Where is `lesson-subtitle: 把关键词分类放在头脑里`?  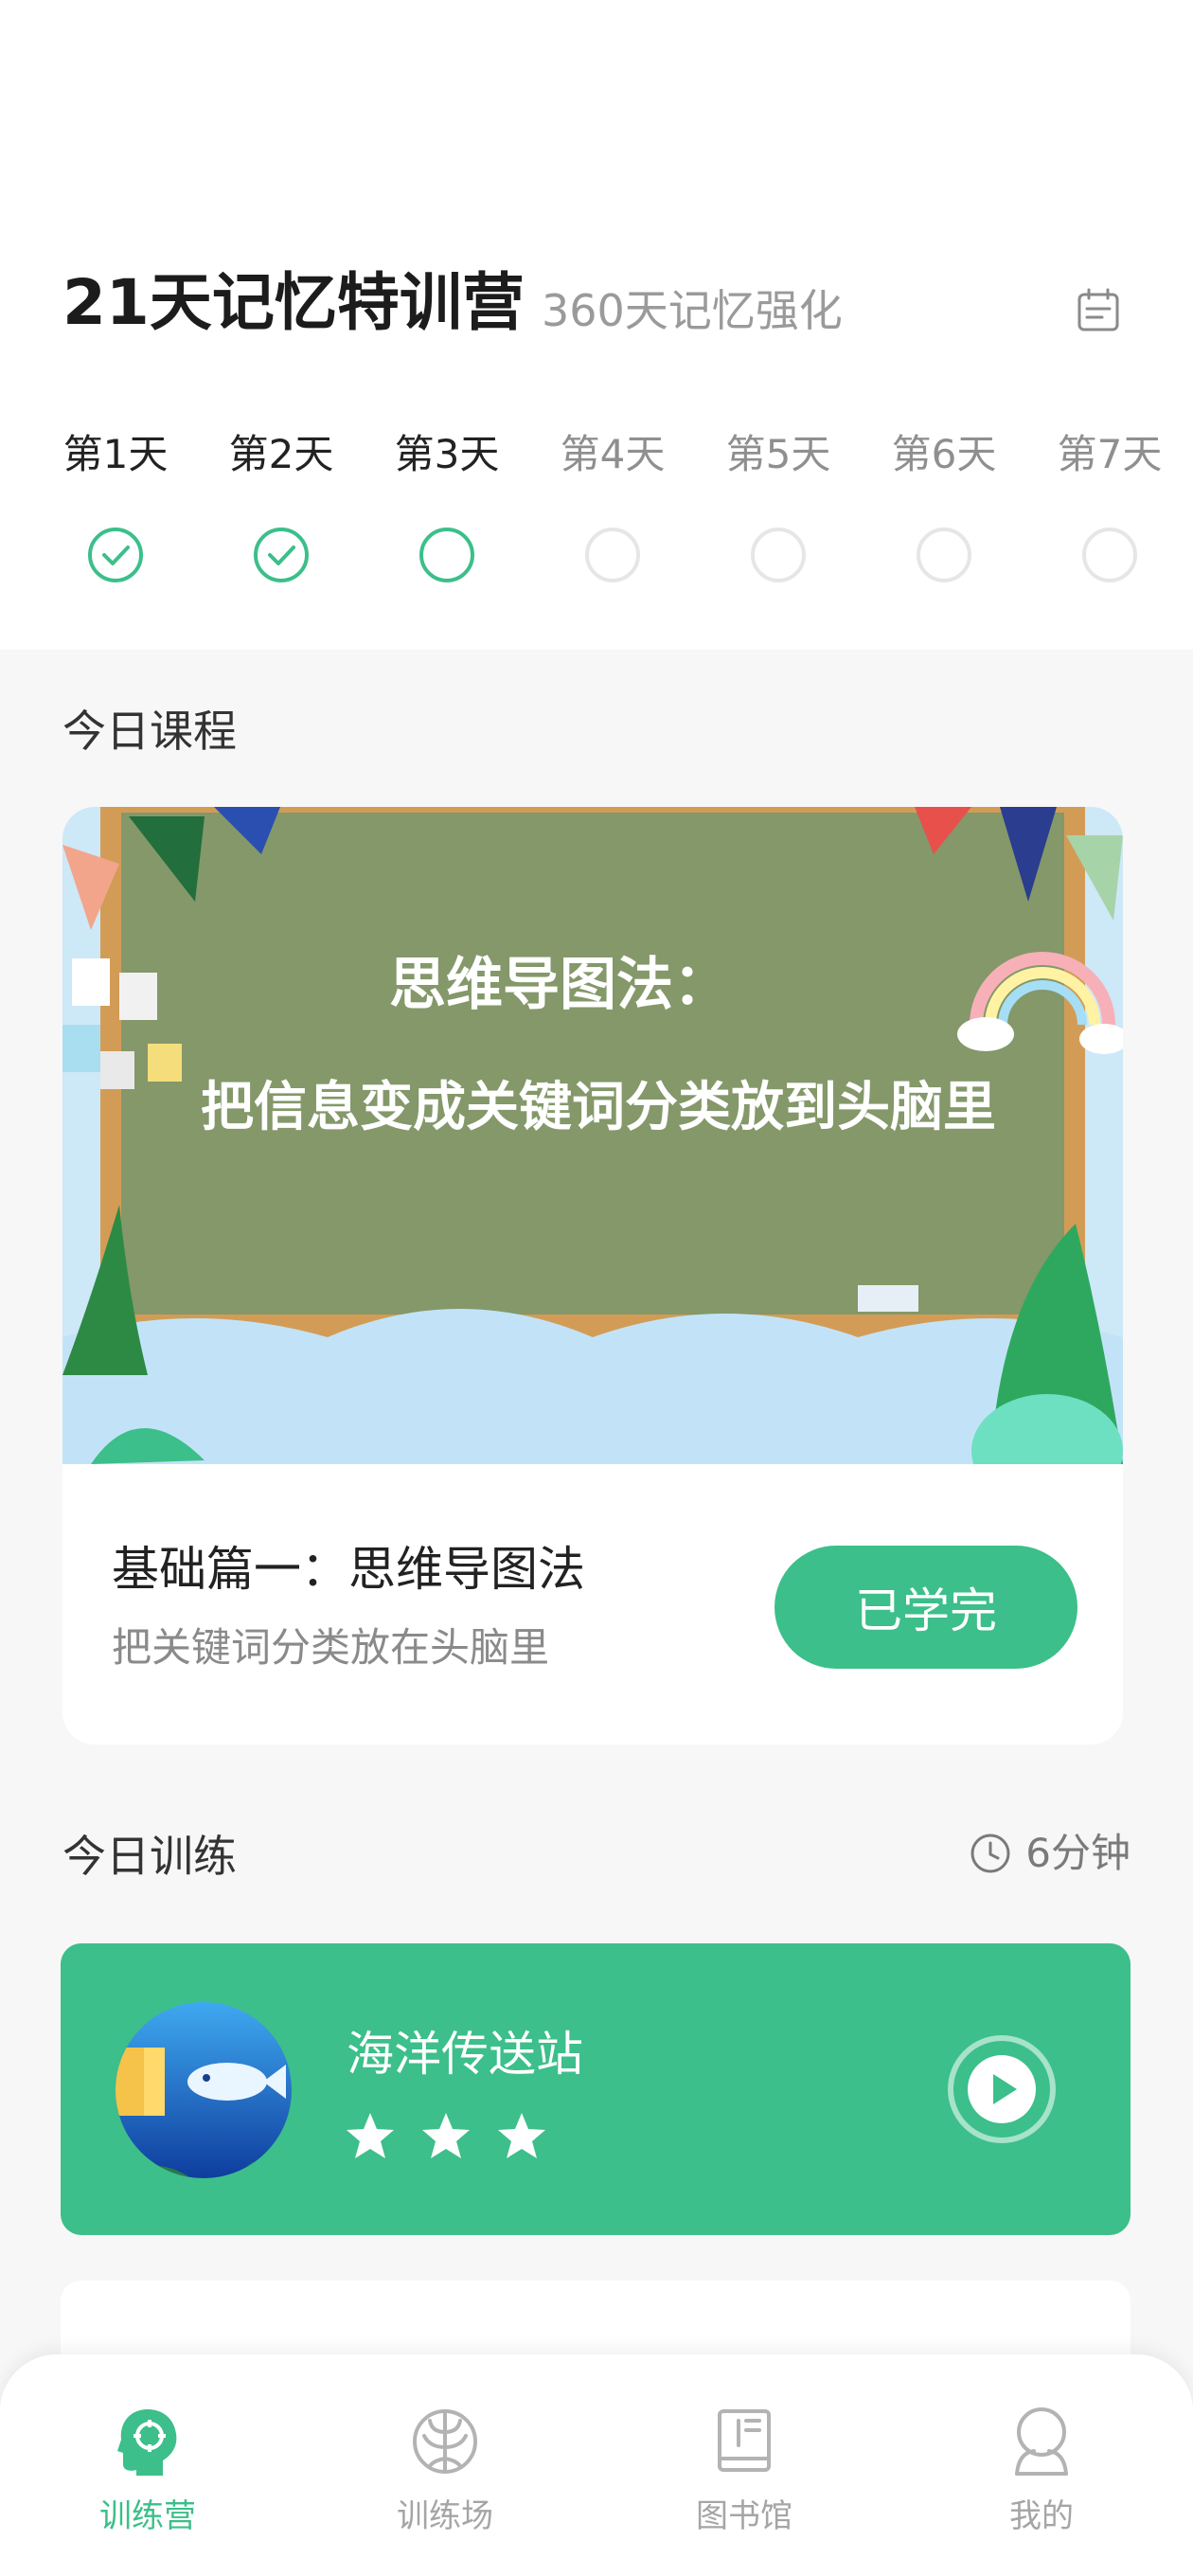
lesson-subtitle: 把关键词分类放在头脑里 is located at coordinates (331, 1647).